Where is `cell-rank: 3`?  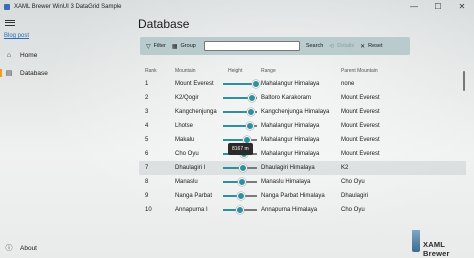 cell-rank: 3 is located at coordinates (147, 112).